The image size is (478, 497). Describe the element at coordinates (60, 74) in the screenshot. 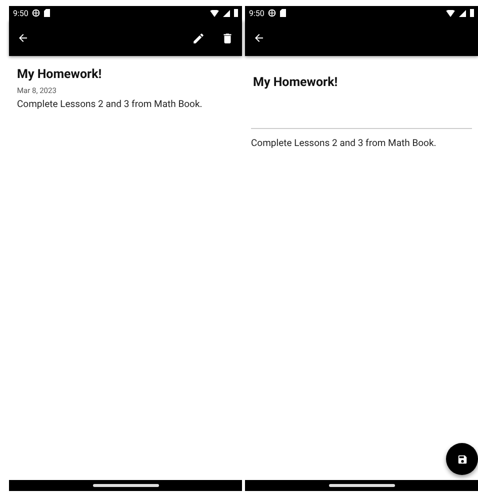

I see `note-title: My Homework!` at that location.